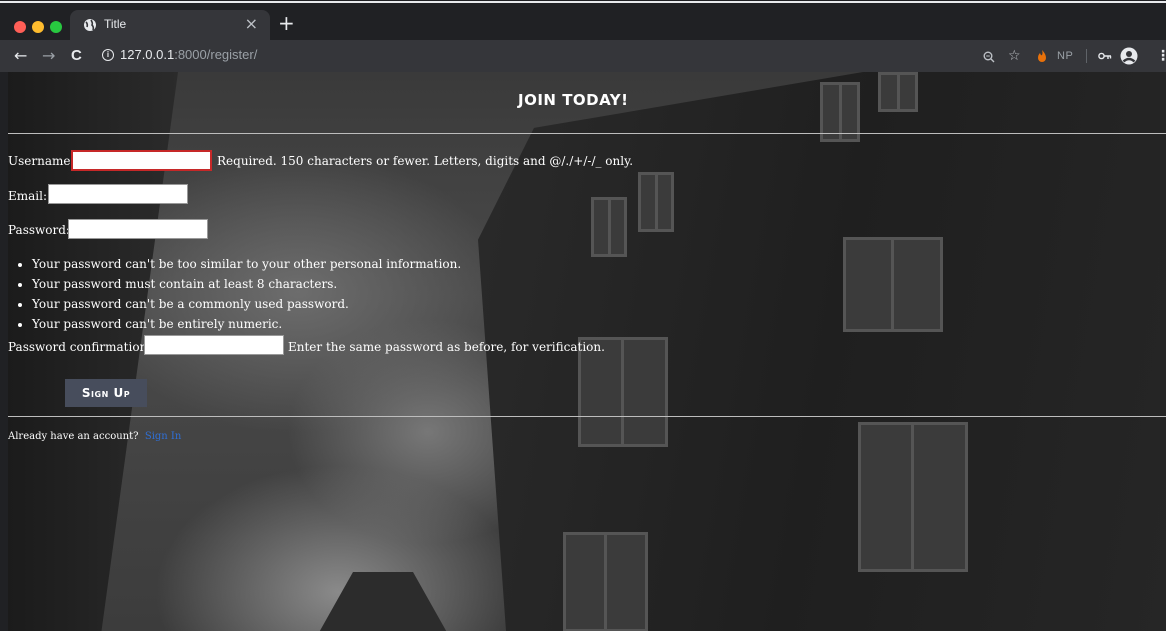 This screenshot has height=631, width=1166. What do you see at coordinates (587, 133) in the screenshot?
I see `header-divider` at bounding box center [587, 133].